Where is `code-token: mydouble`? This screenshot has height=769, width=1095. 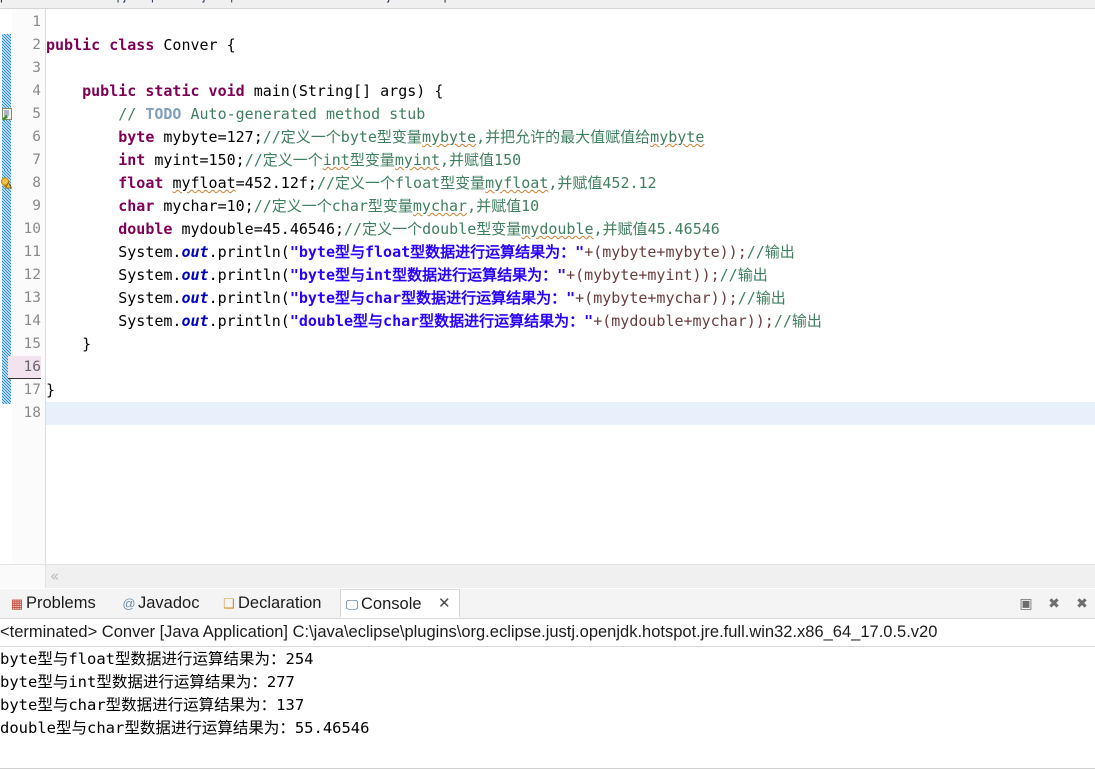 code-token: mydouble is located at coordinates (557, 229).